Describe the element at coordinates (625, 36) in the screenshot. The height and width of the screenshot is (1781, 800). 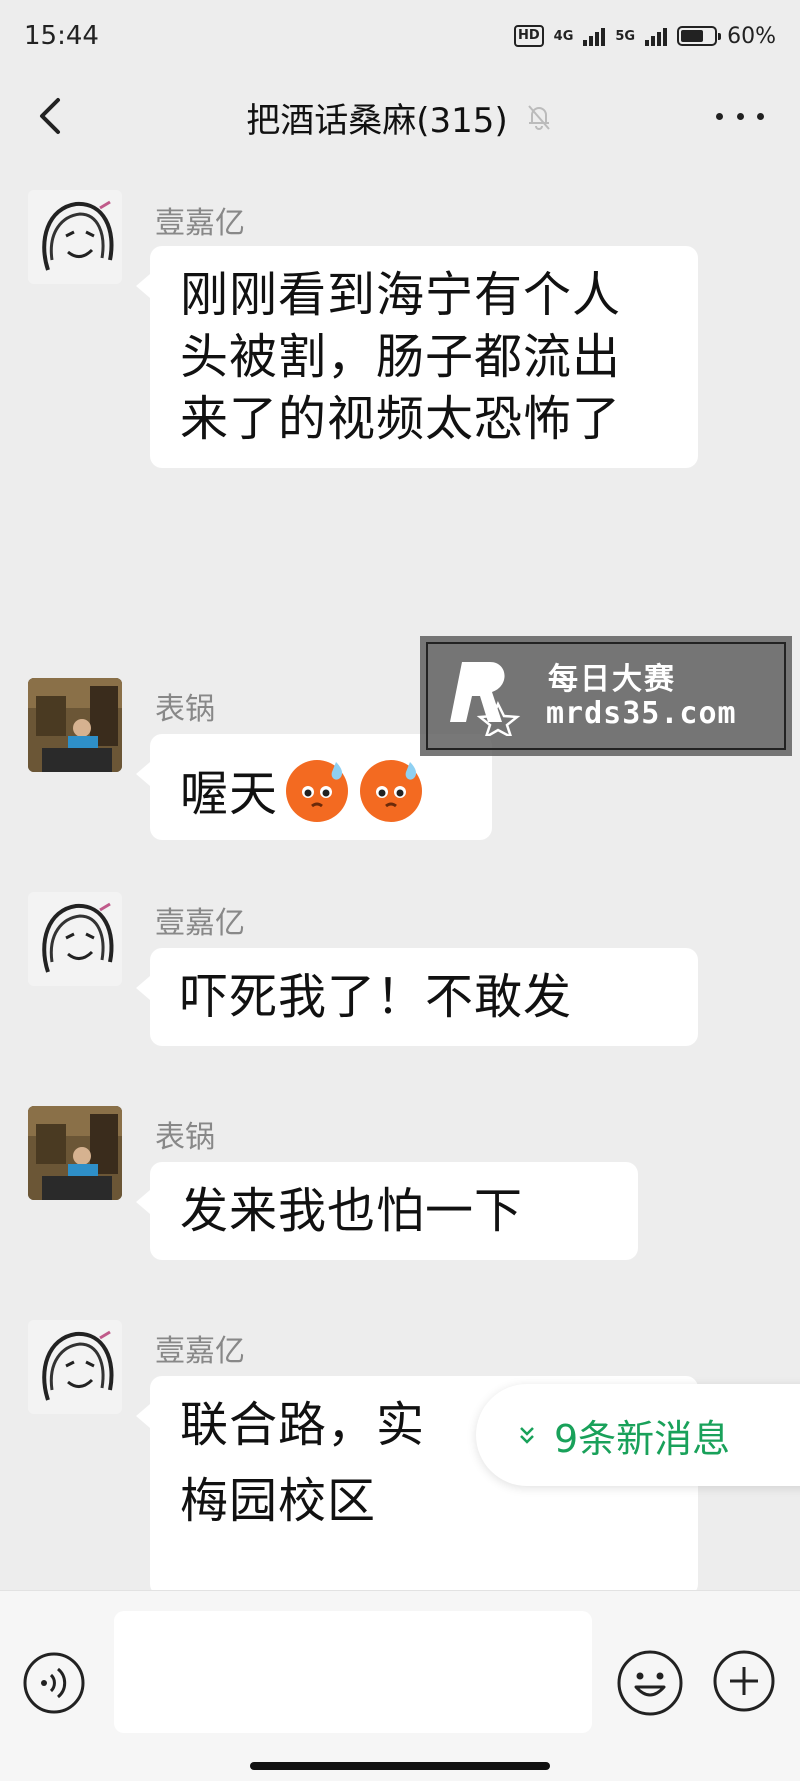
I see `network-5g-label: 5G` at that location.